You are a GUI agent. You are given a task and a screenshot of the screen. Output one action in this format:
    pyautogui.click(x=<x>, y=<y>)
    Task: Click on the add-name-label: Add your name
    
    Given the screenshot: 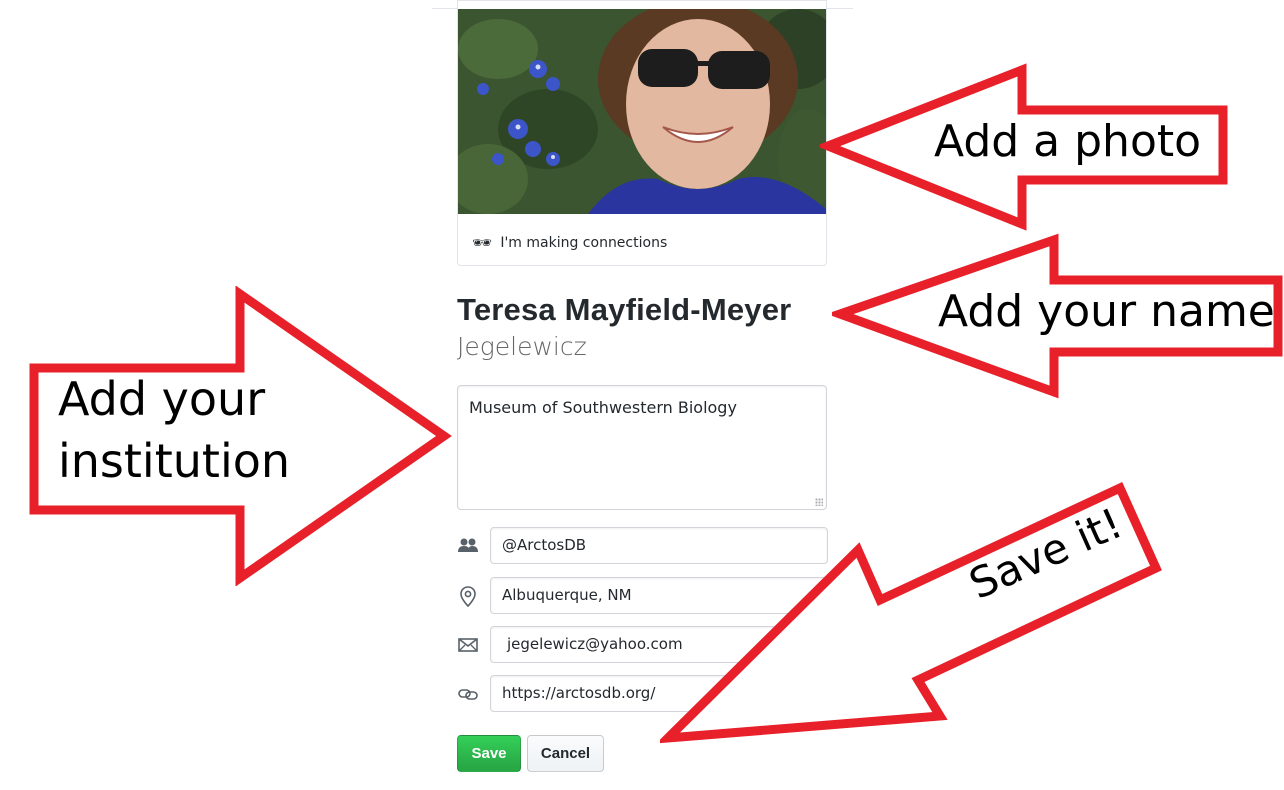 What is the action you would take?
    pyautogui.click(x=1106, y=311)
    